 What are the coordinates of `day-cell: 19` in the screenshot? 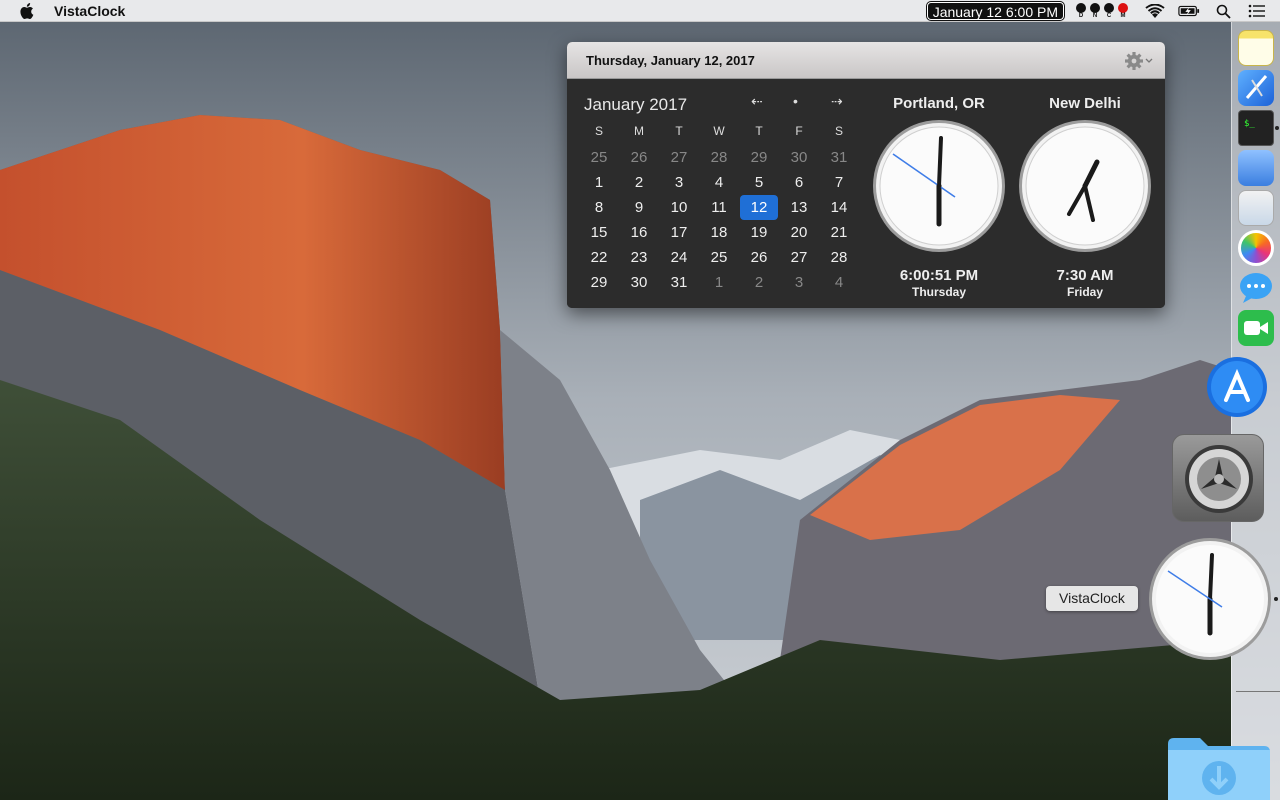 It's located at (759, 232).